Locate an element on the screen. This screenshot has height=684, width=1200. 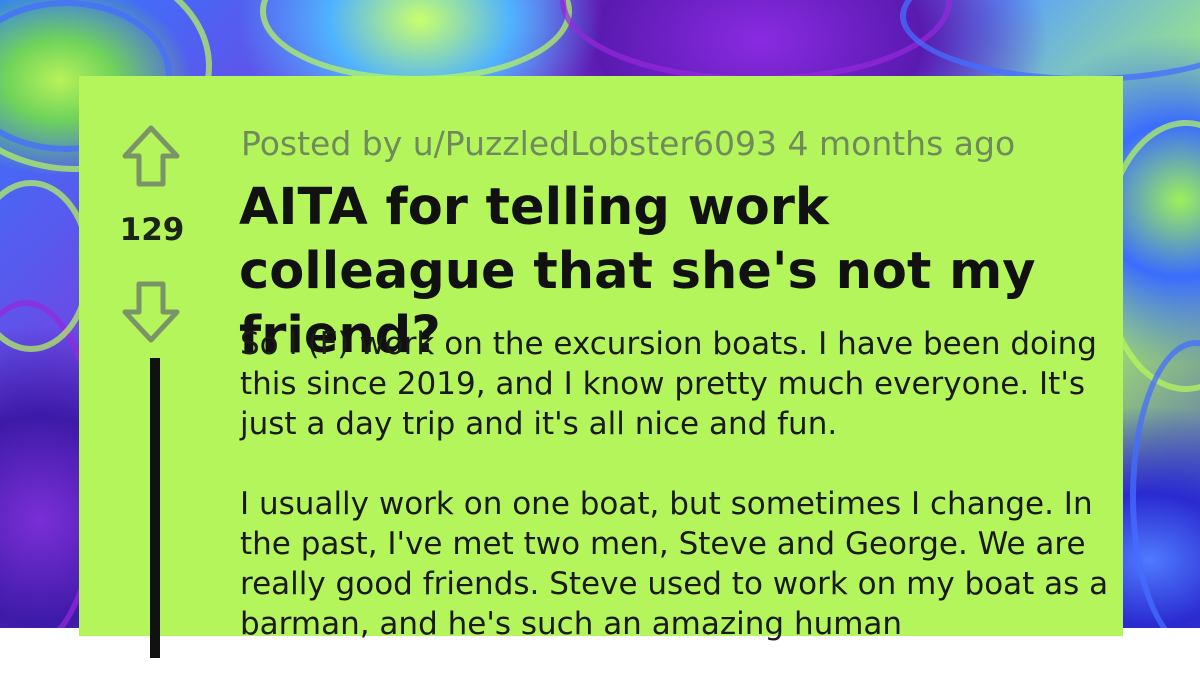
arrow-up-icon is located at coordinates (151, 156).